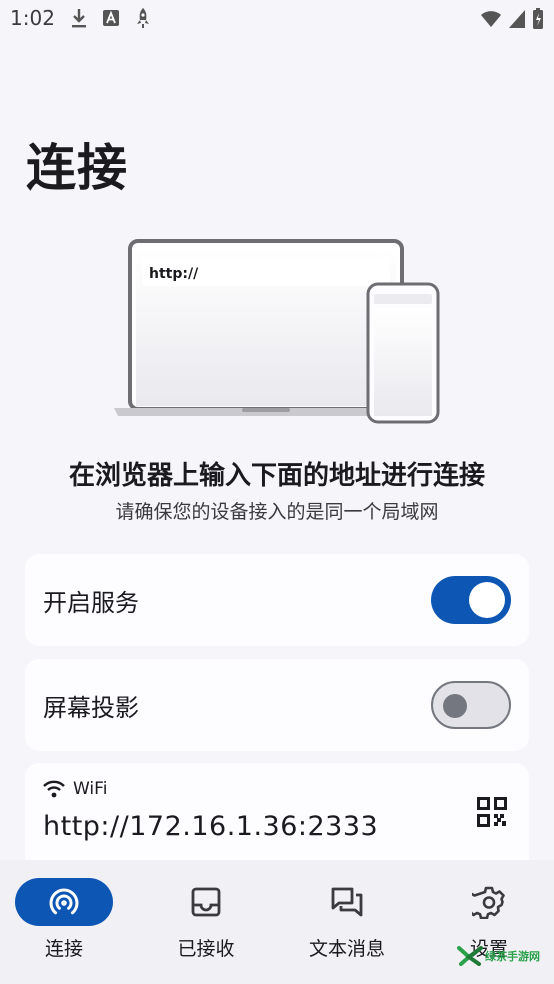 The height and width of the screenshot is (984, 554). Describe the element at coordinates (277, 331) in the screenshot. I see `connection-illustration: http://` at that location.